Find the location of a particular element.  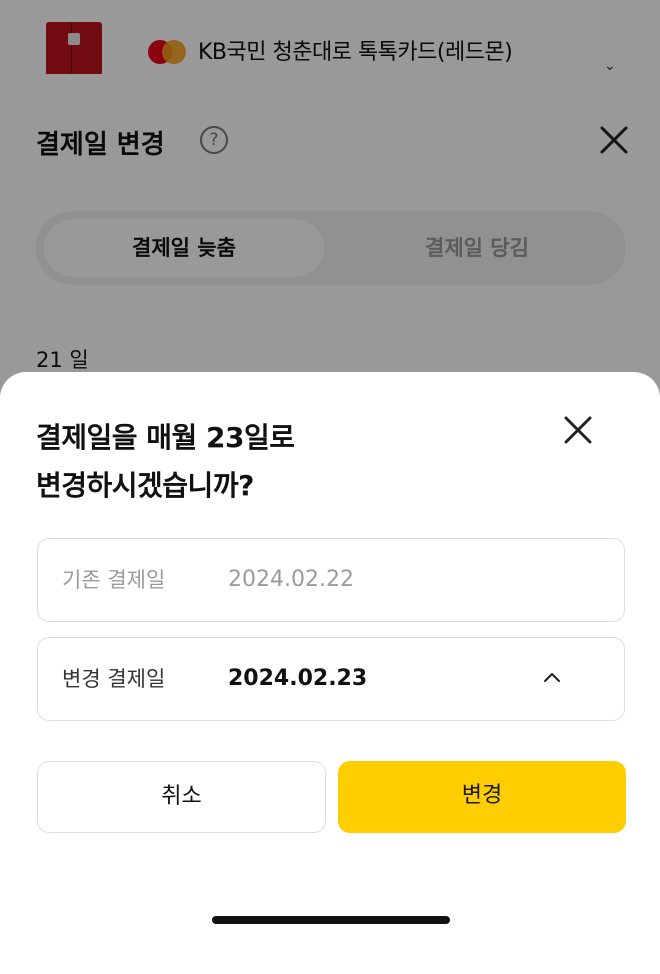

new-payment-day-value: 2024.02.23 is located at coordinates (298, 678).